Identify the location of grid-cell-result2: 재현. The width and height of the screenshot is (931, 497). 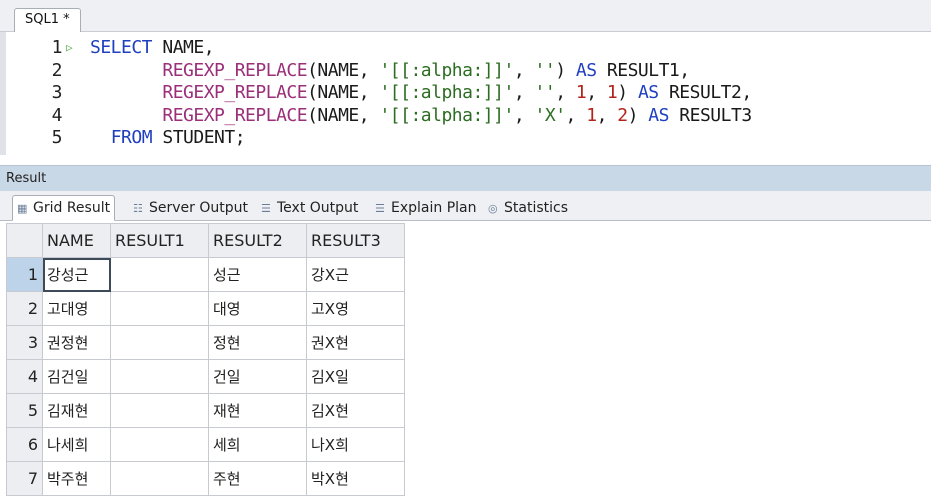
(257, 410).